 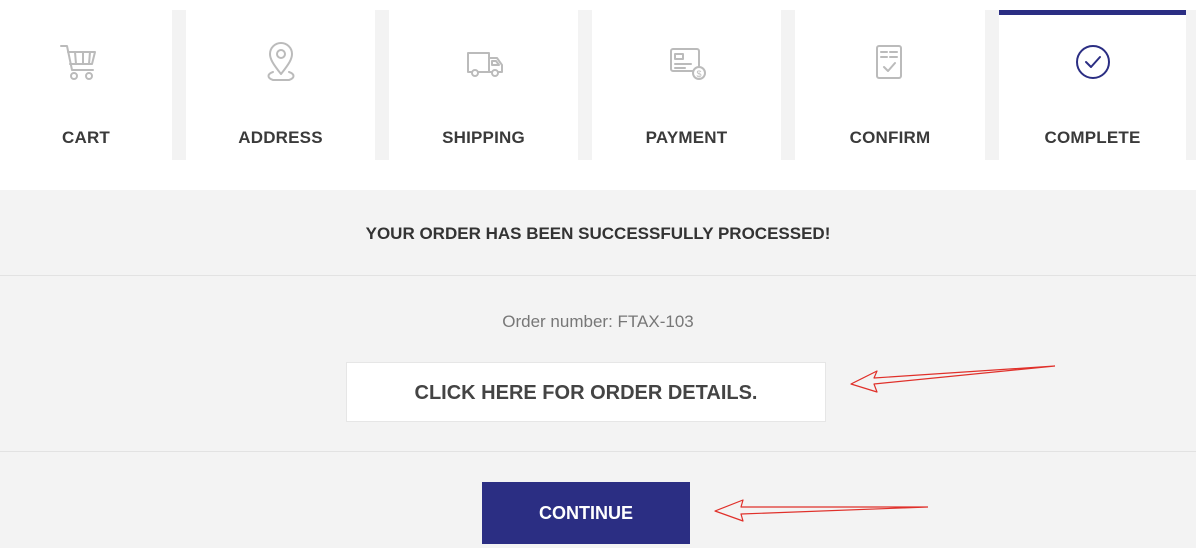 I want to click on arrow-to-continue, so click(x=821, y=510).